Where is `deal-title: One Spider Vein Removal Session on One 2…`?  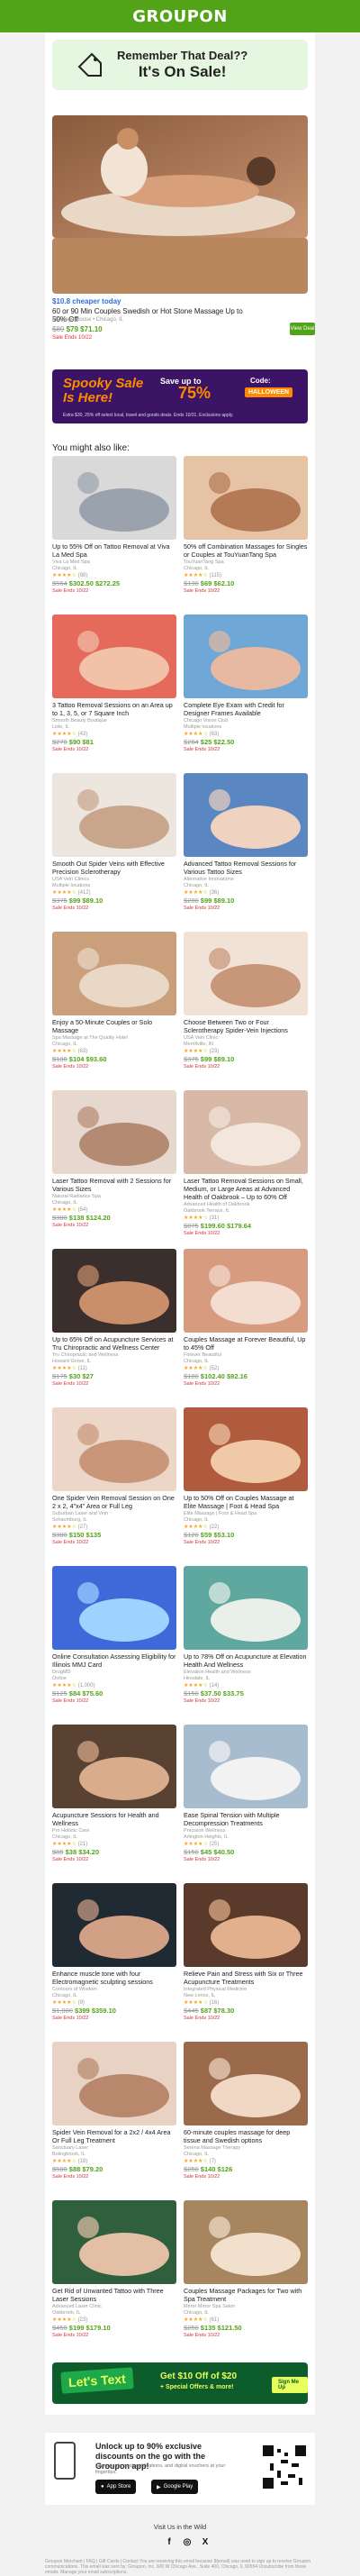
deal-title: One Spider Vein Removal Session on One 2… is located at coordinates (114, 1502).